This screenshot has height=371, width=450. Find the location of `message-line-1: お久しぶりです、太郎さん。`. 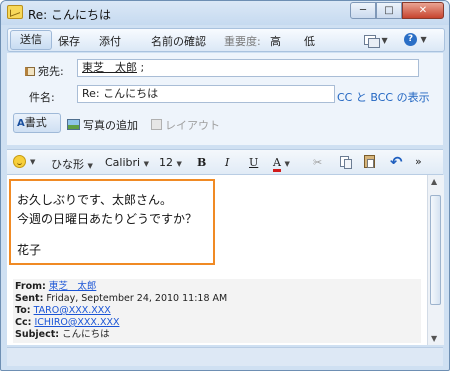

message-line-1: お久しぶりです、太郎さん。 is located at coordinates (95, 200).